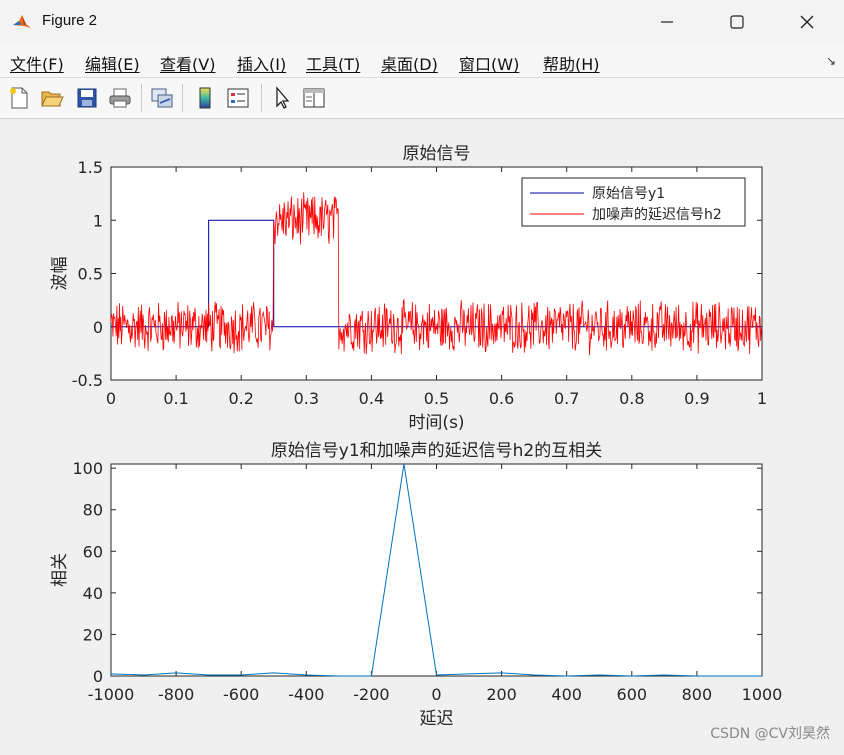 The height and width of the screenshot is (755, 844). I want to click on x-axis-label: 时间(s), so click(436, 423).